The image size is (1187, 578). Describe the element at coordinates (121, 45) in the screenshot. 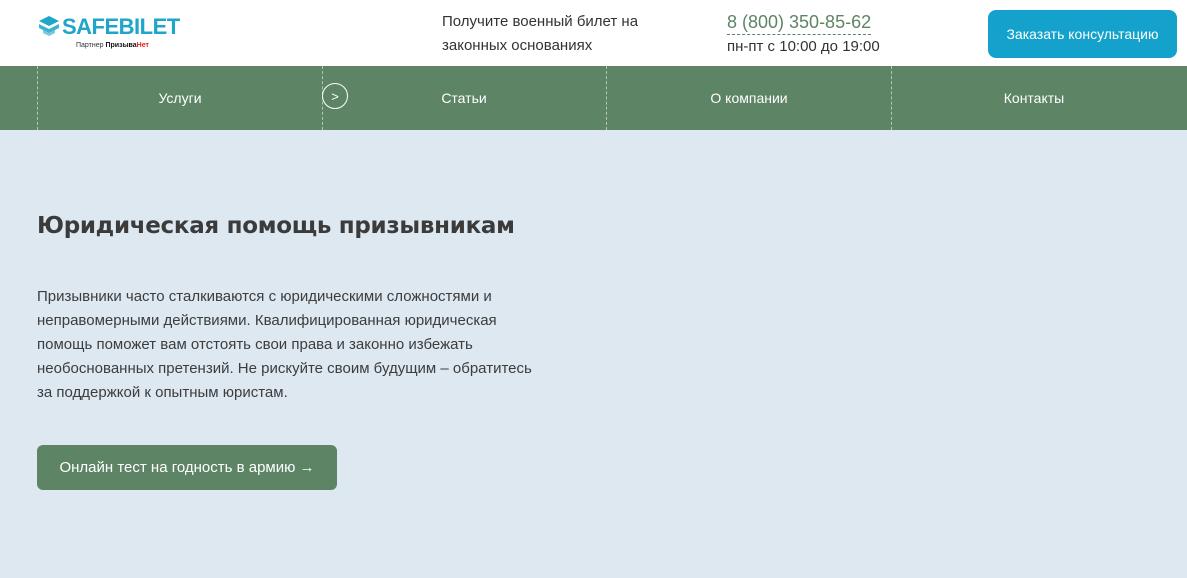

I see `logo-partner-brand: Призыва` at that location.